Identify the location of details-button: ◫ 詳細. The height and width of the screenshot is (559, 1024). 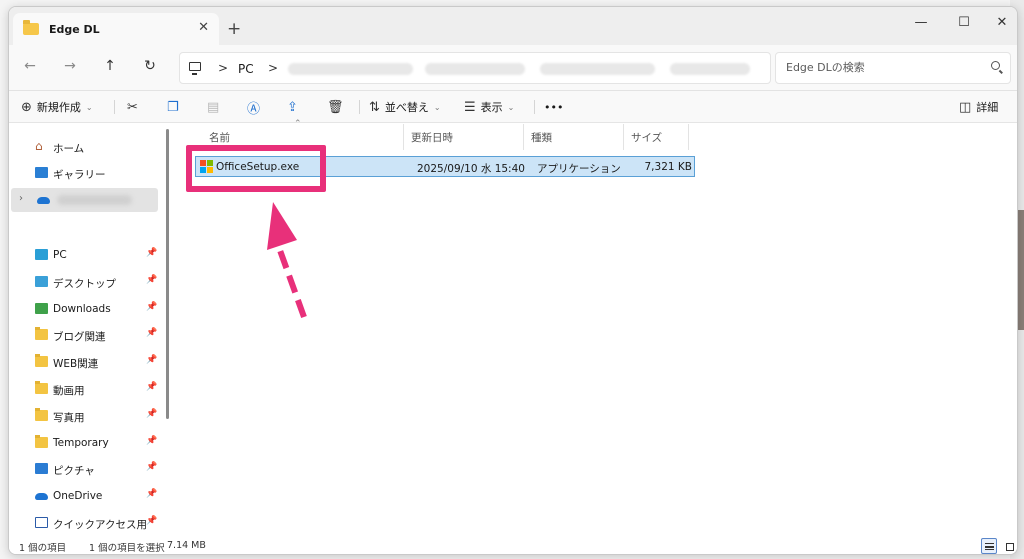
(978, 107).